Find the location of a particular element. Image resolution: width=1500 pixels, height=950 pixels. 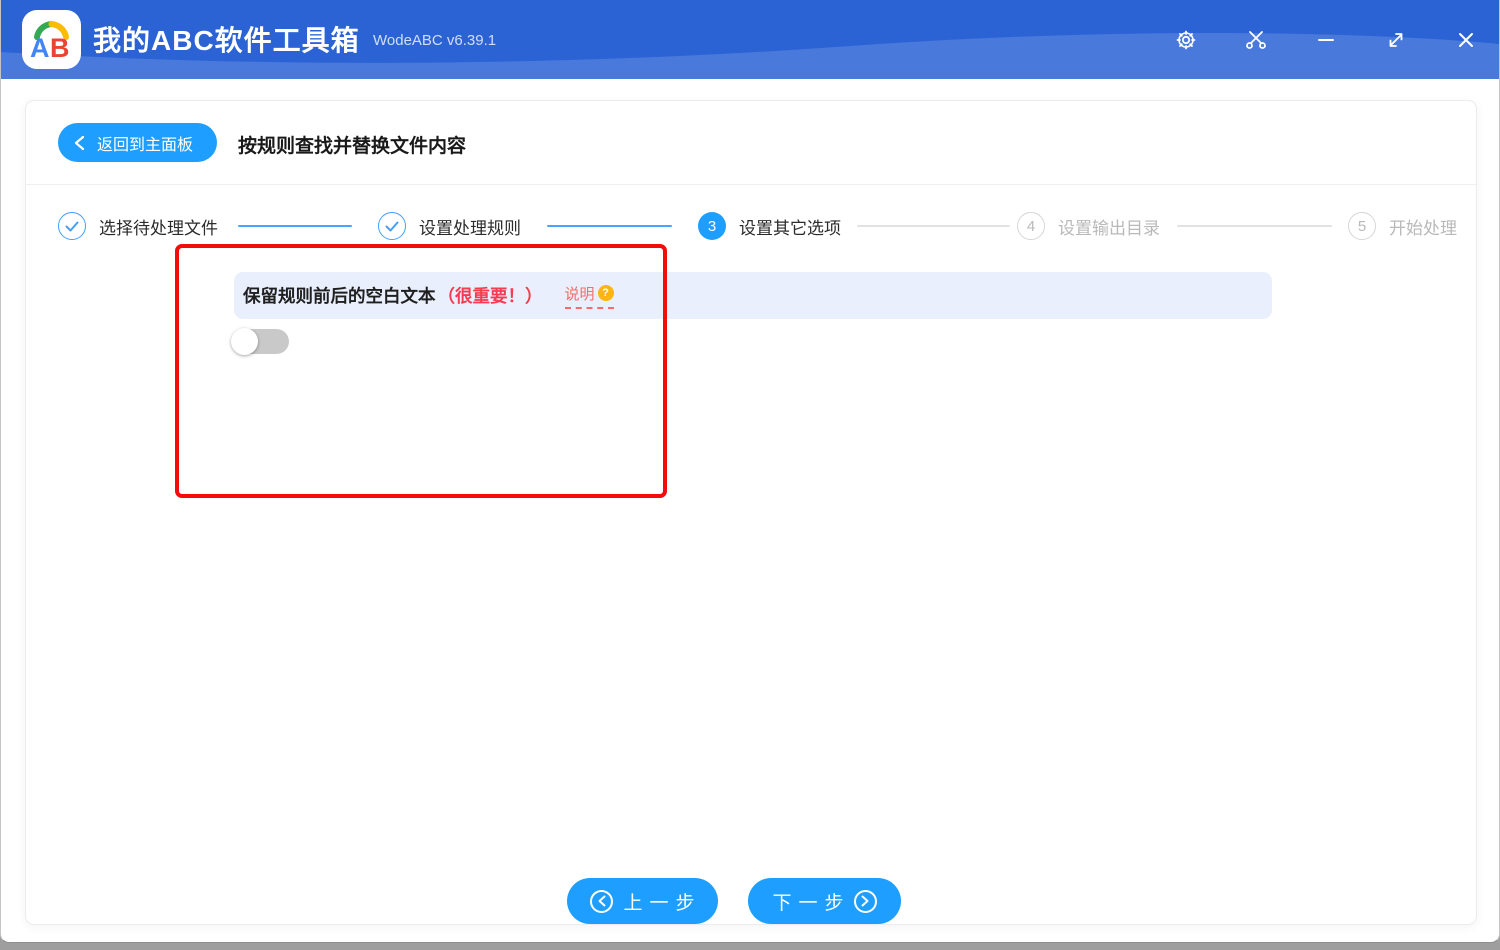

step-set-rules: 设置处理规则 is located at coordinates (449, 226).